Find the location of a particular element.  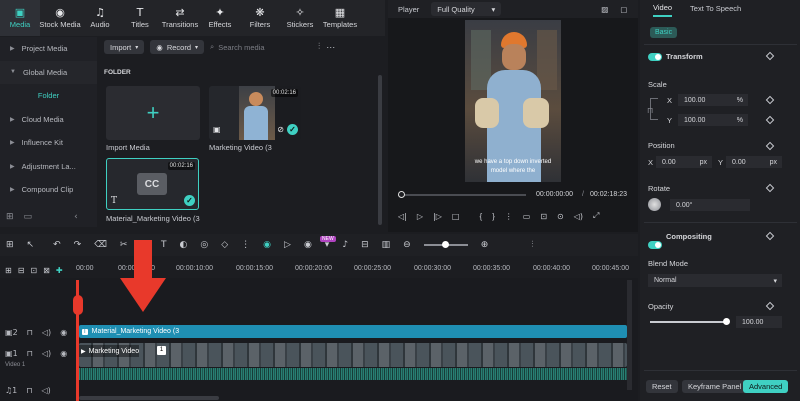

tab-titles: T Titles is located at coordinates (140, 18).